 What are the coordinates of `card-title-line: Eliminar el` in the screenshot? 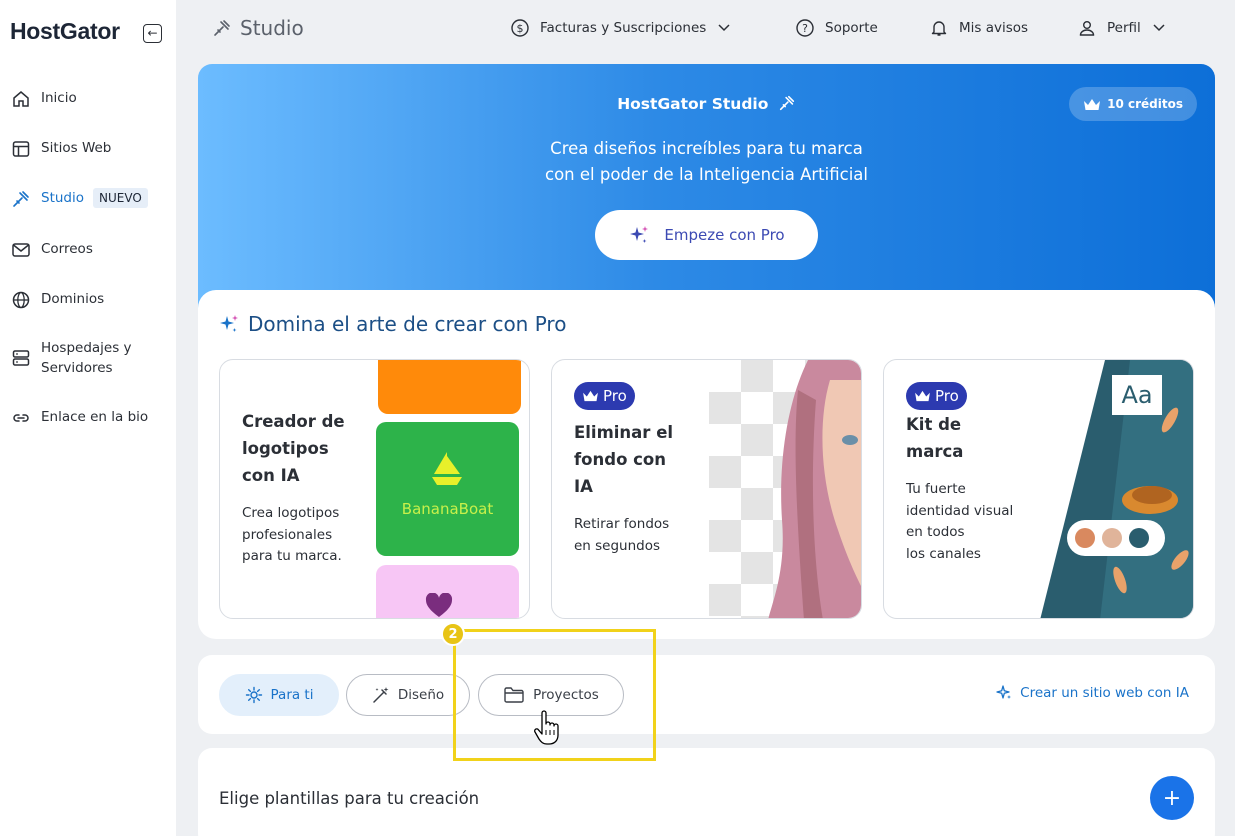 It's located at (624, 432).